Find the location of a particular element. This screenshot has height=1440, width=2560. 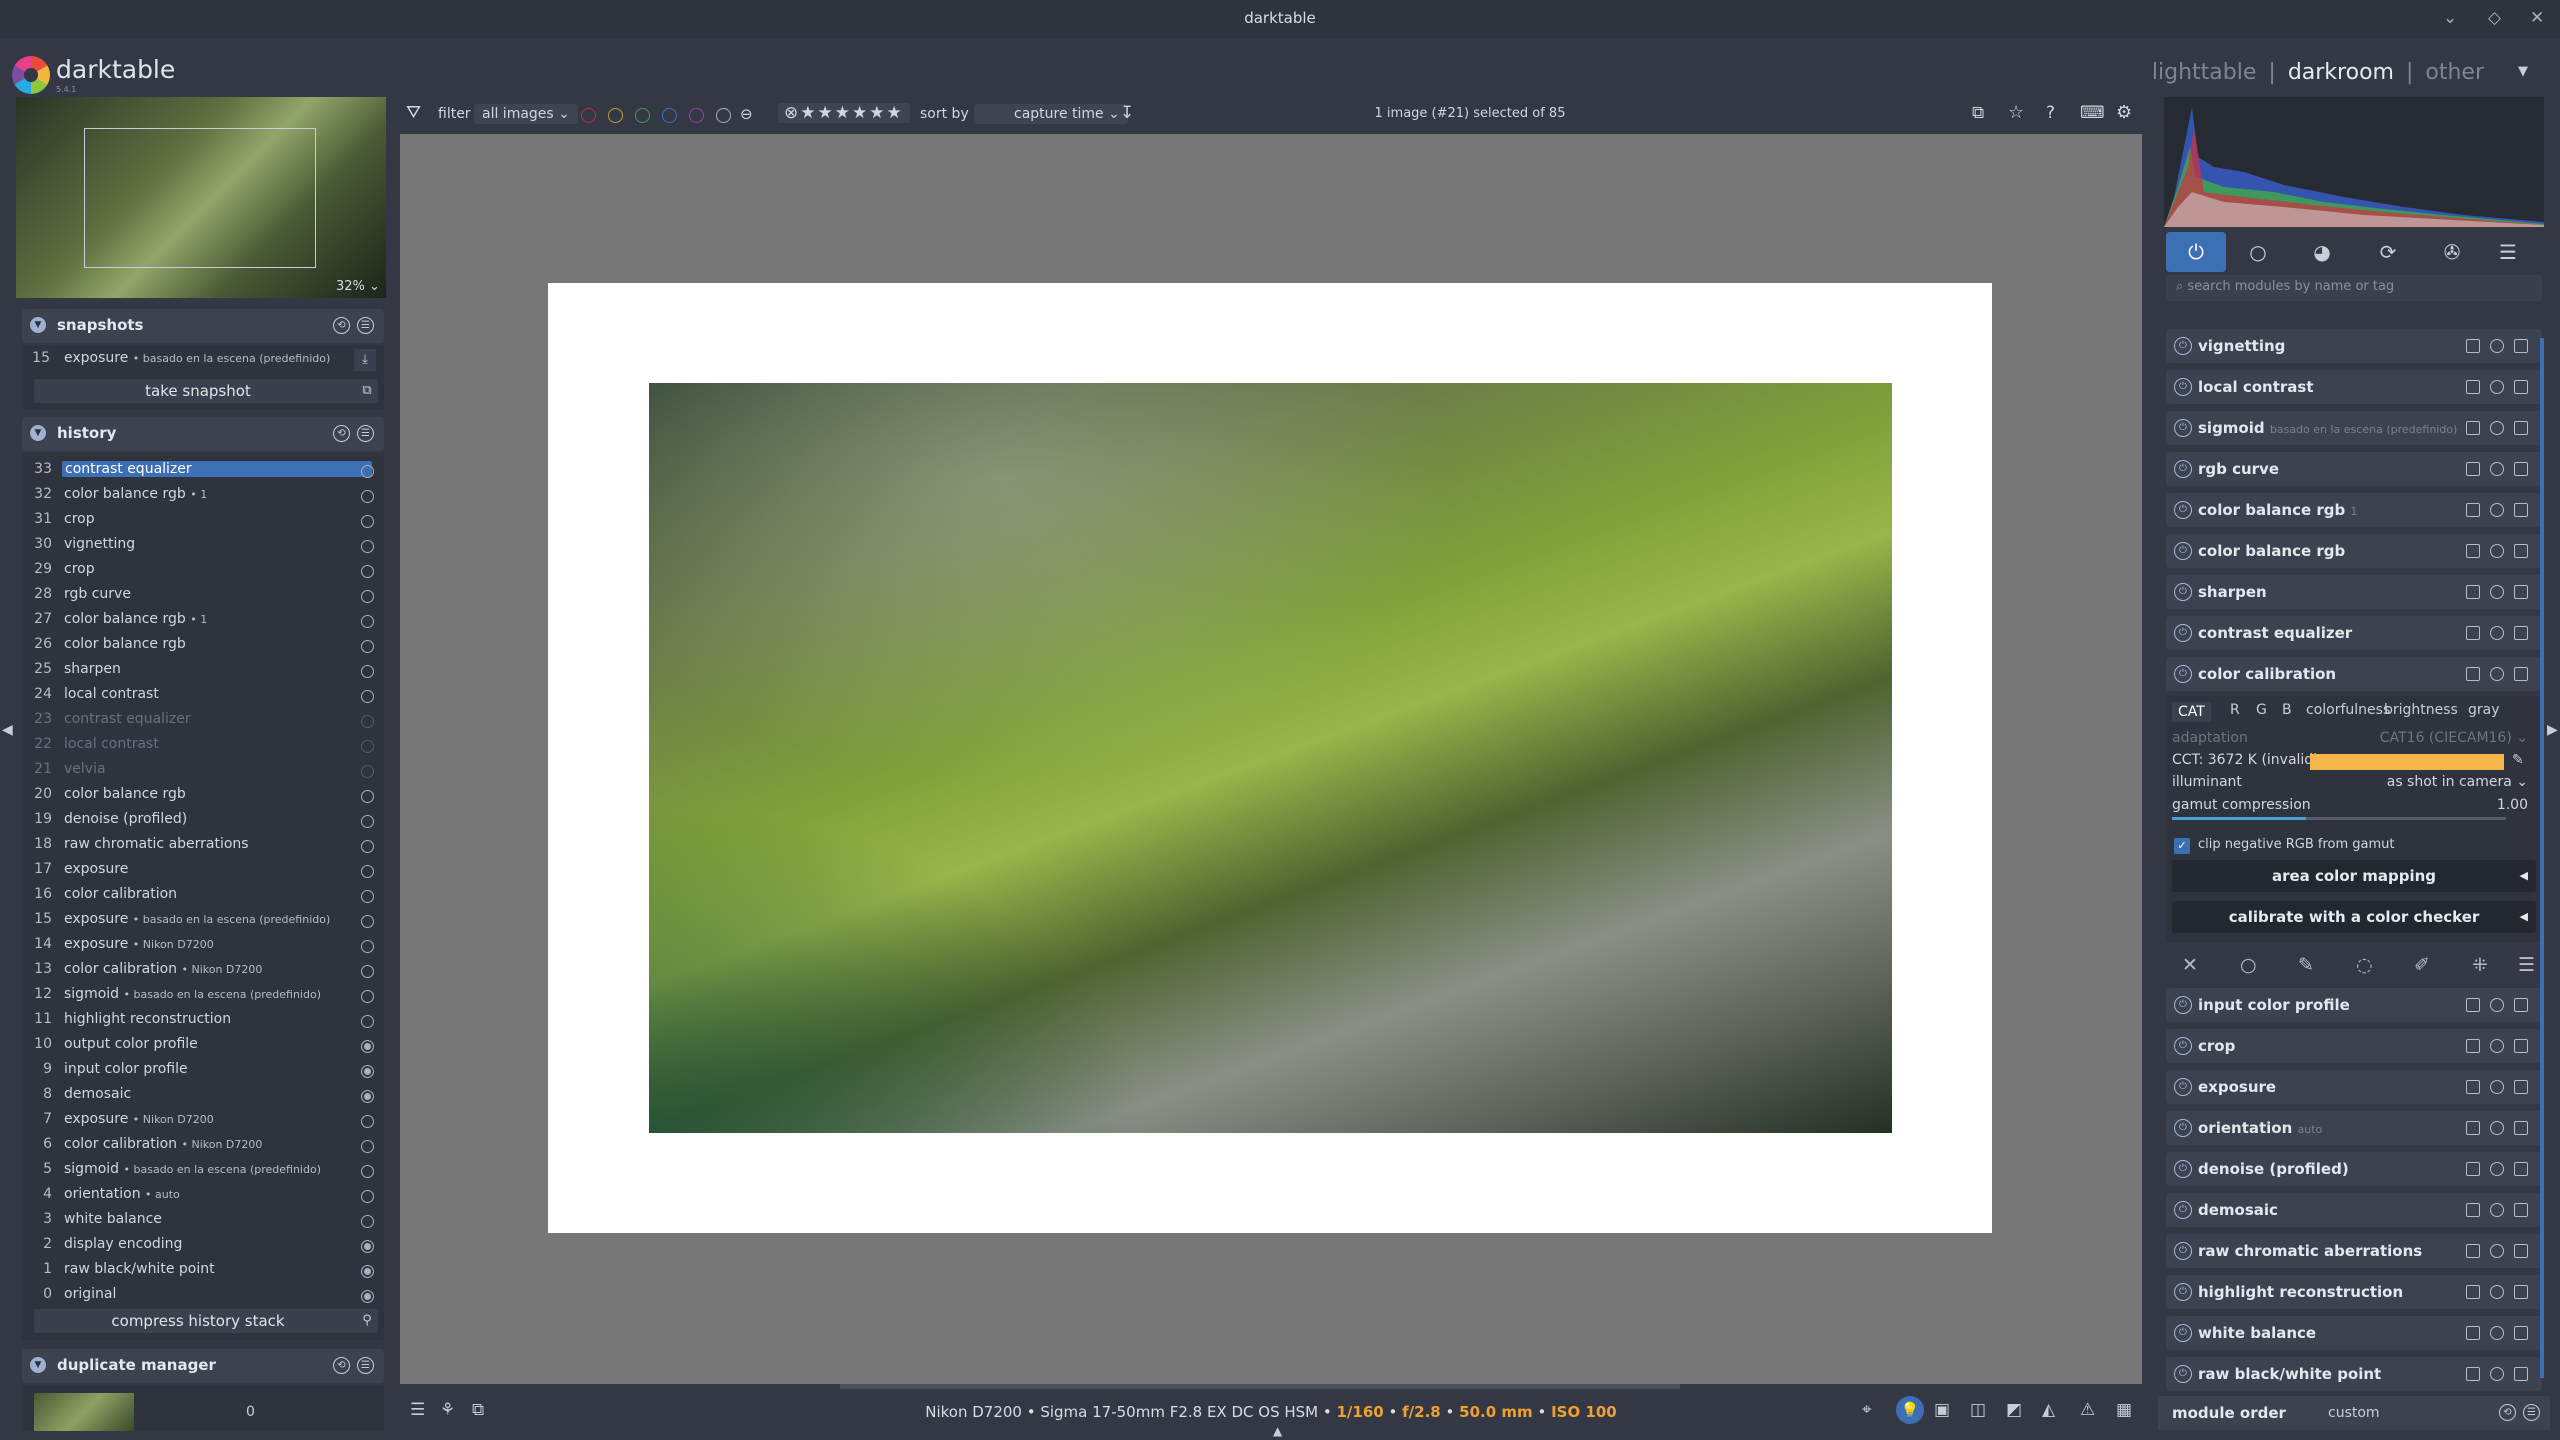

module-header: ⏻ raw black/white point is located at coordinates (2354, 1374).